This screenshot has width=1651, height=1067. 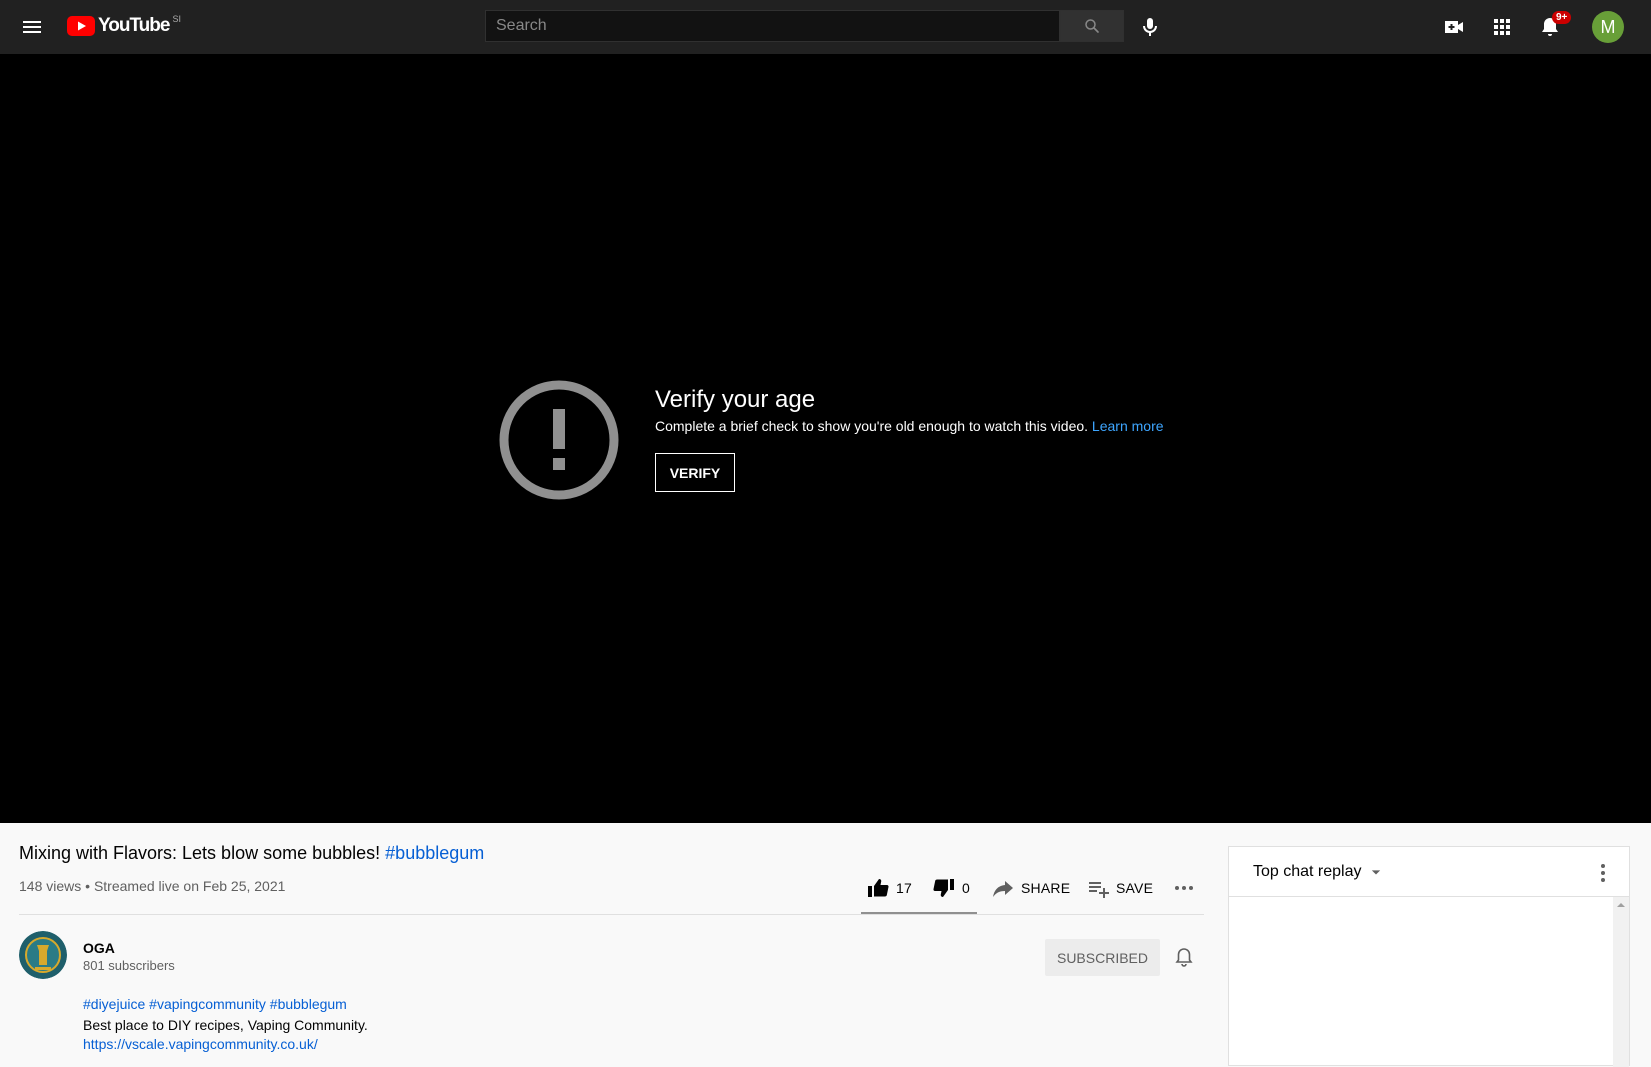 I want to click on like-action: 17, so click(x=889, y=888).